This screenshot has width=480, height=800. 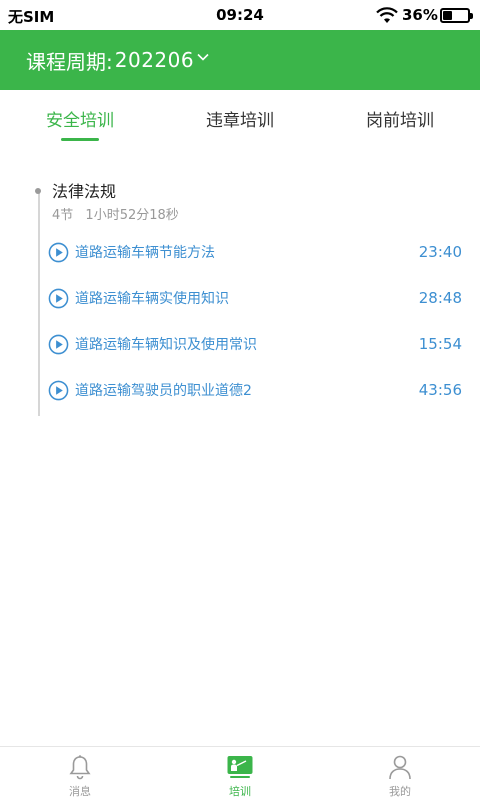 I want to click on nav-profile: 我的, so click(x=400, y=776).